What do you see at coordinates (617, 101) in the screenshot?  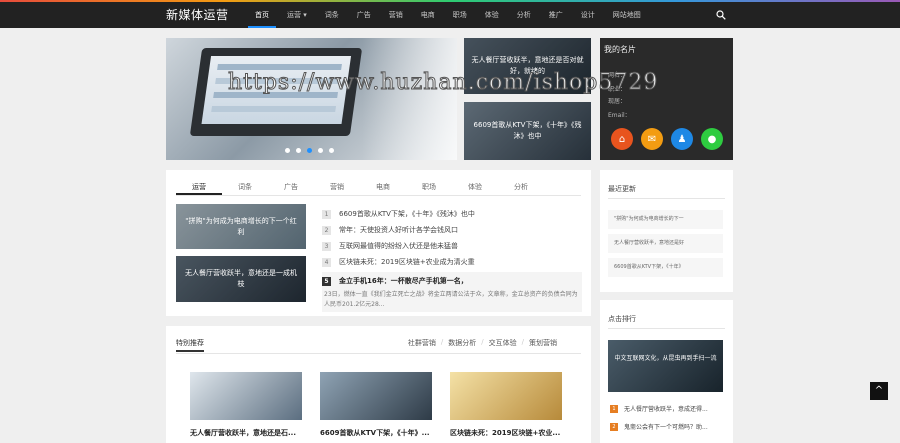 I see `card-field: 现居：` at bounding box center [617, 101].